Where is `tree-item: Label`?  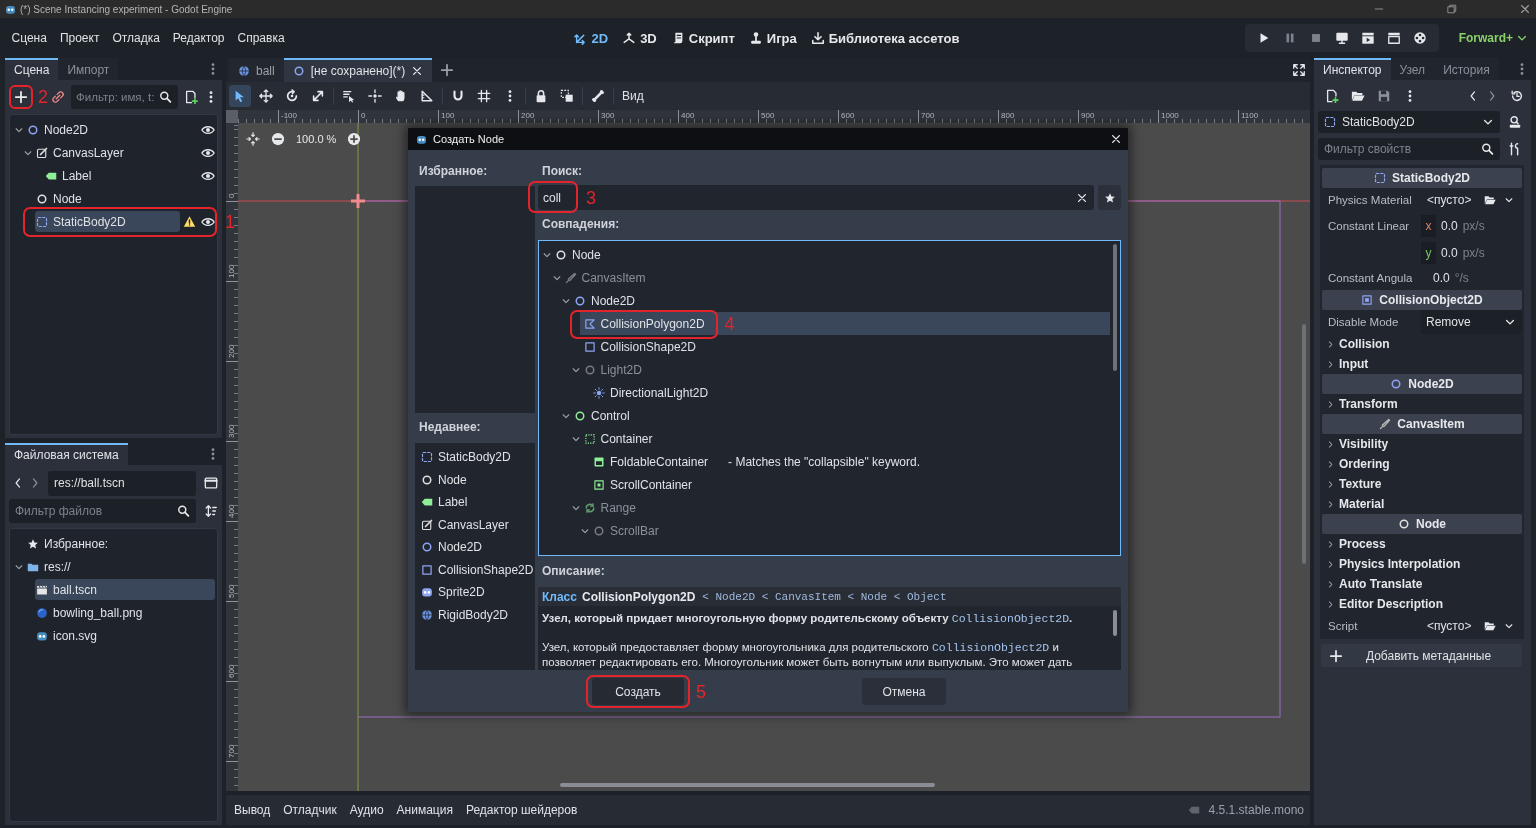 tree-item: Label is located at coordinates (112, 175).